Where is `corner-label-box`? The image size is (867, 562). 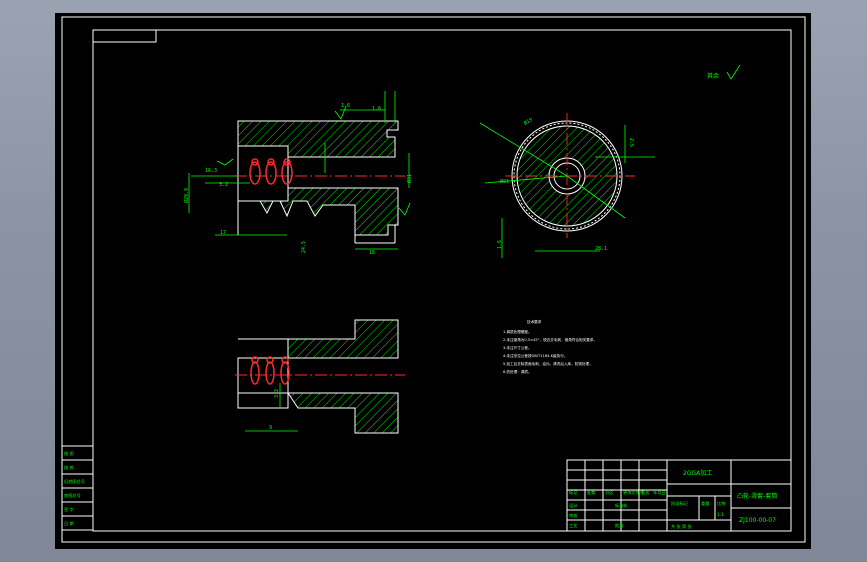 corner-label-box is located at coordinates (124, 36).